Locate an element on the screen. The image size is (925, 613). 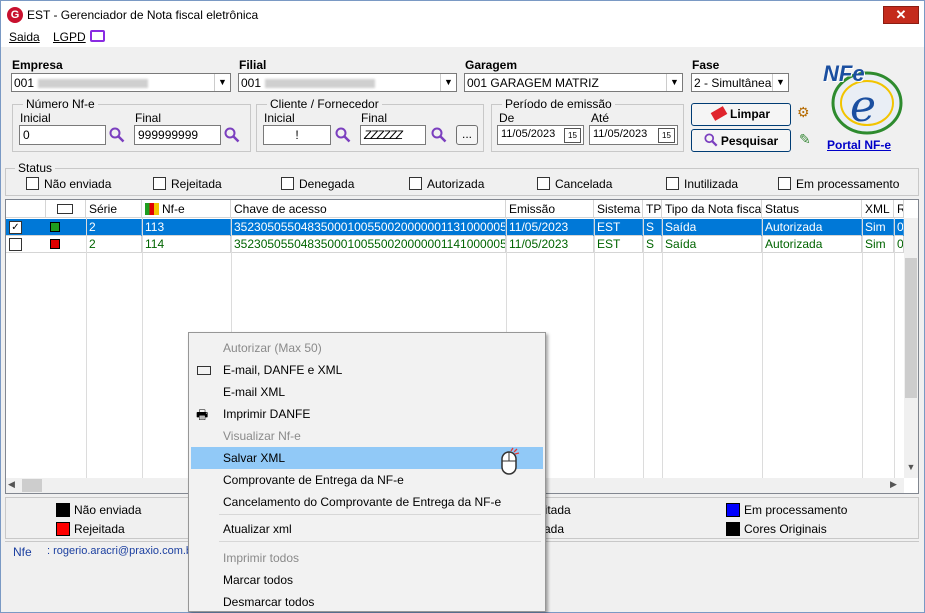
row-checkbox is located at coordinates (15, 244).